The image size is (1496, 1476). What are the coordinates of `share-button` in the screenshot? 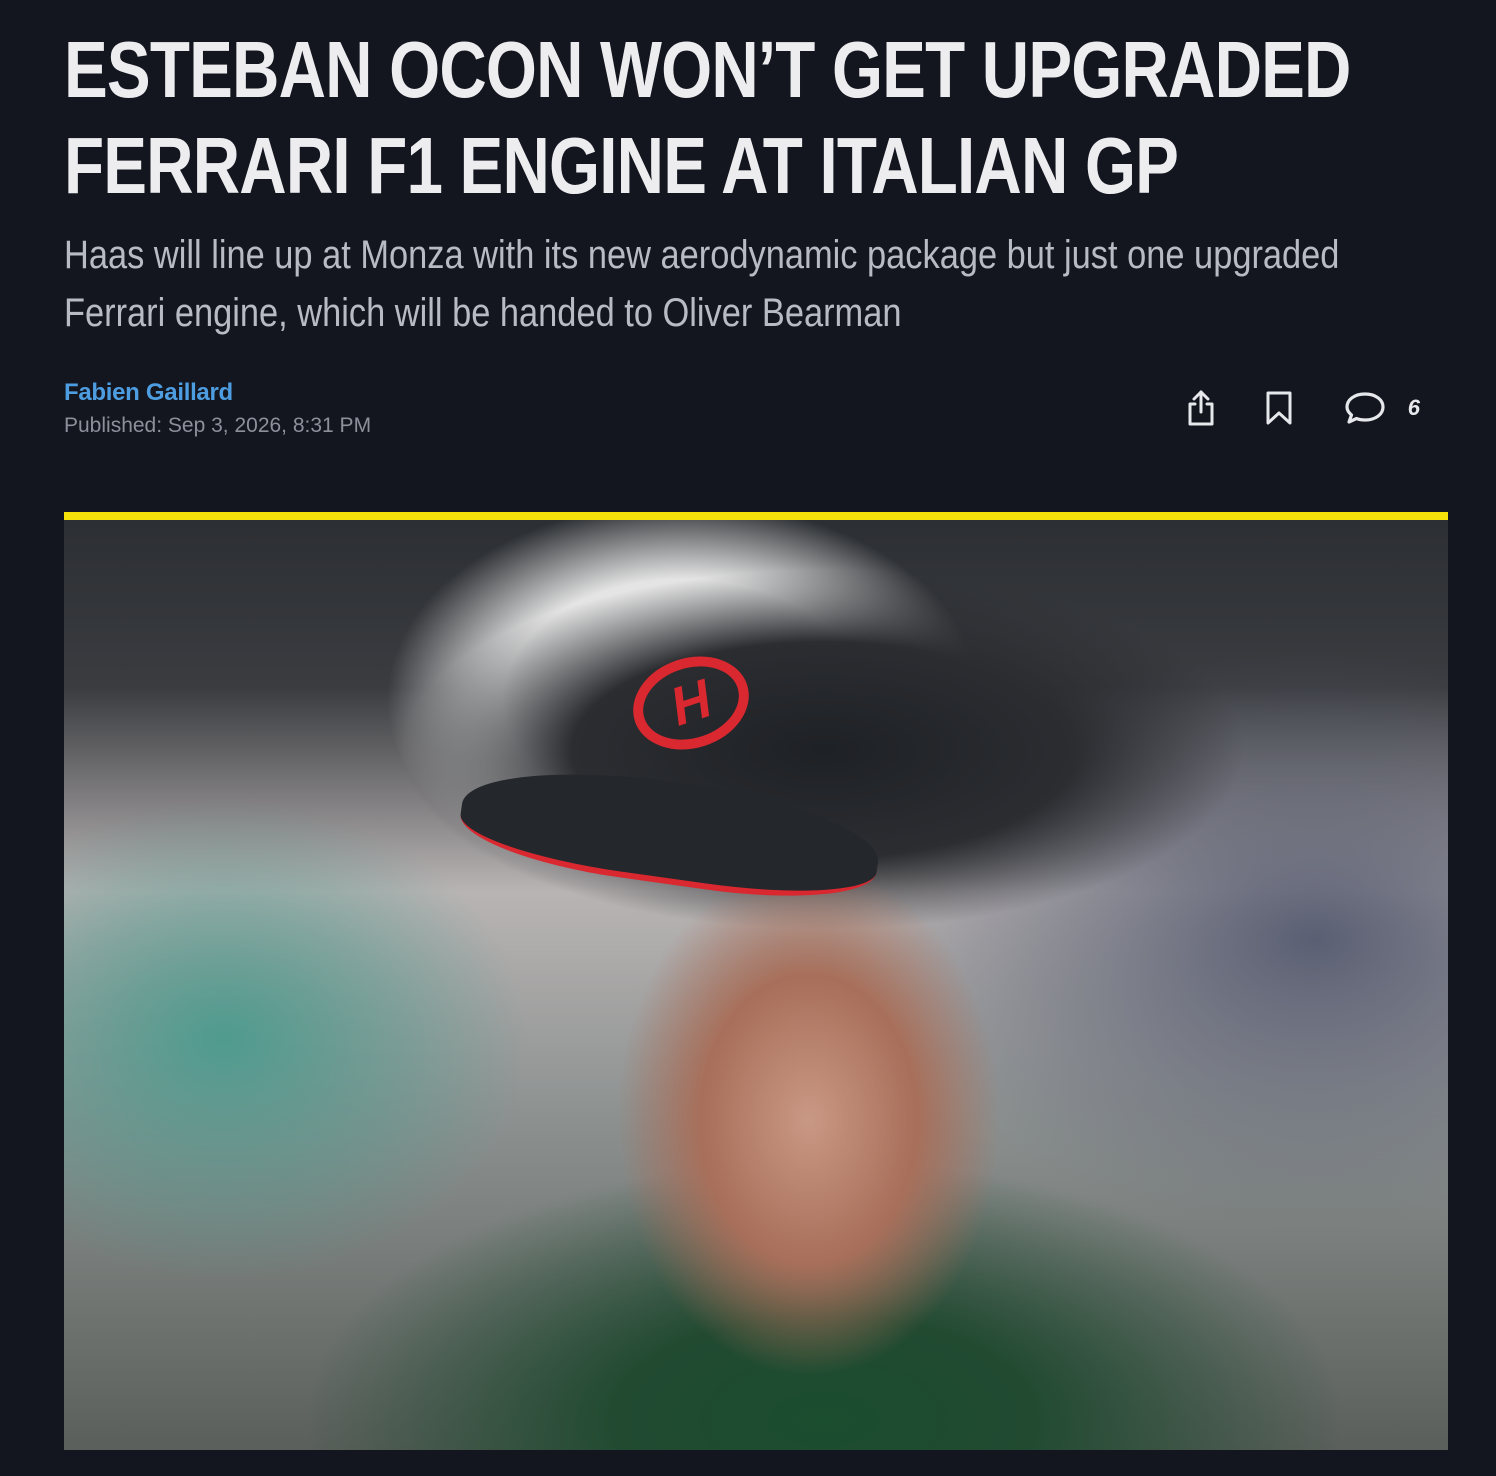 It's located at (1201, 408).